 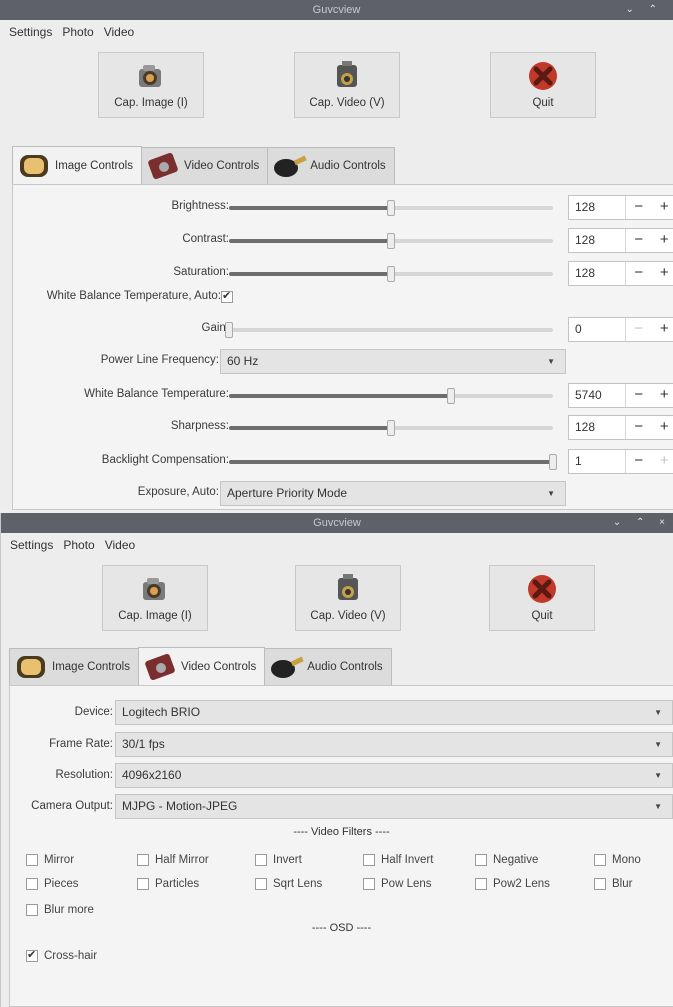 I want to click on backlight-value: 1, so click(x=598, y=461).